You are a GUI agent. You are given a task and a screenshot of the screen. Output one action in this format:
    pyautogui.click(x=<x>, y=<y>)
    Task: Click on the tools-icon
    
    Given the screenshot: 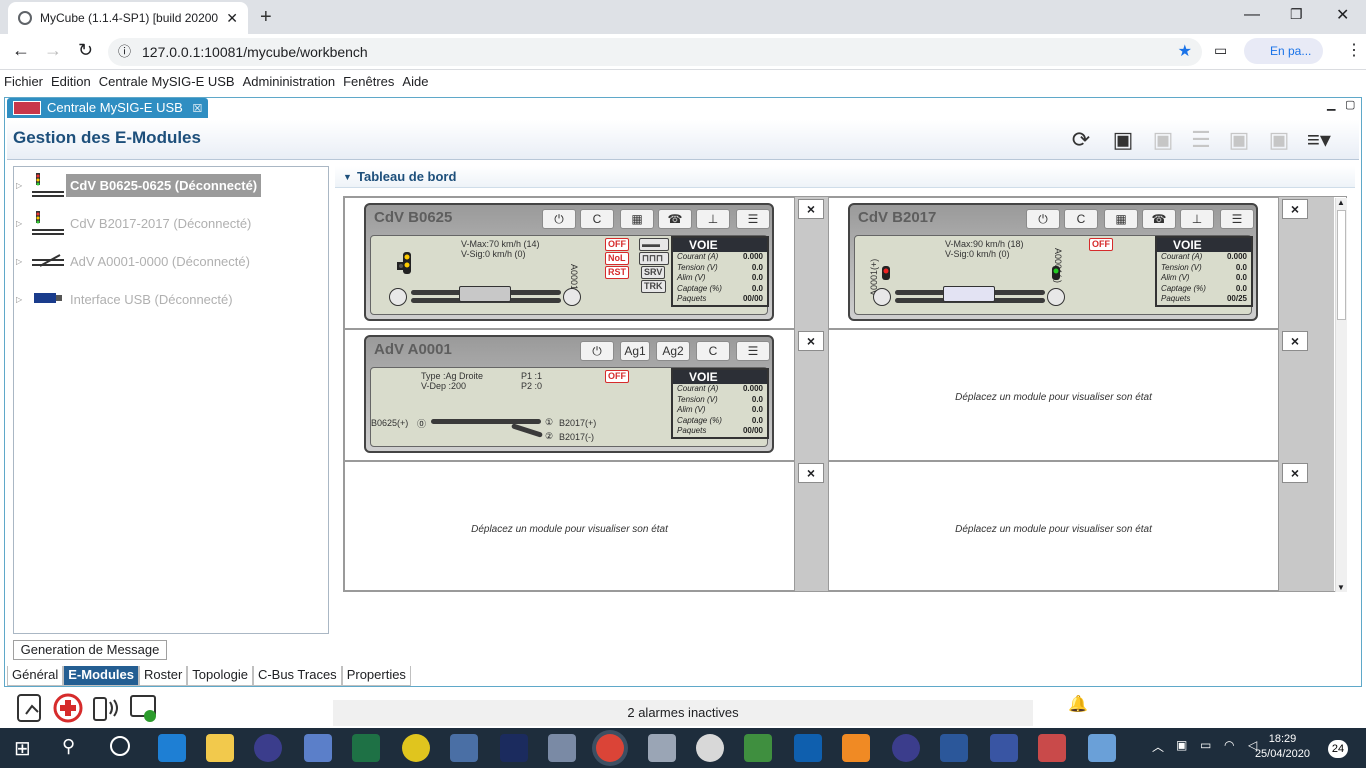 What is the action you would take?
    pyautogui.click(x=562, y=748)
    